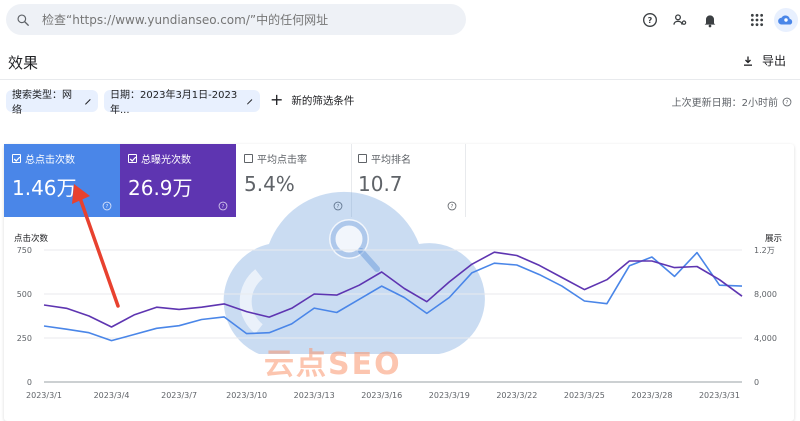 The image size is (800, 421). What do you see at coordinates (24, 294) in the screenshot?
I see `left-axis-tick-label: 500` at bounding box center [24, 294].